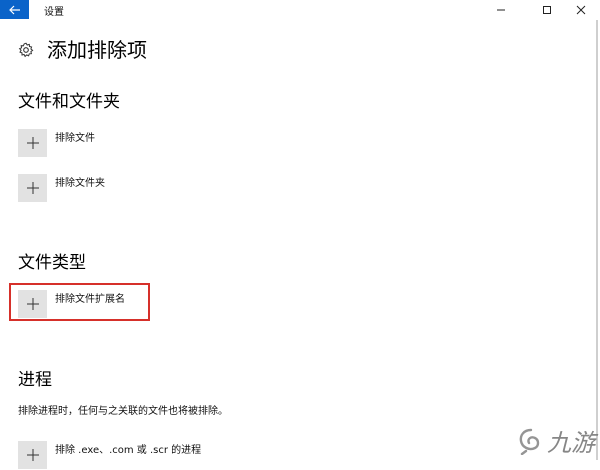  Describe the element at coordinates (79, 302) in the screenshot. I see `highlight-box` at that location.